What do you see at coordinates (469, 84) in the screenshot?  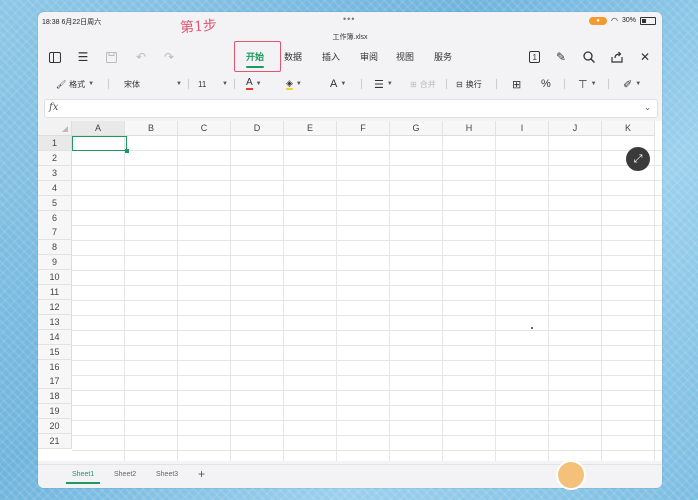 I see `wrap-button: ⊟ 换行` at bounding box center [469, 84].